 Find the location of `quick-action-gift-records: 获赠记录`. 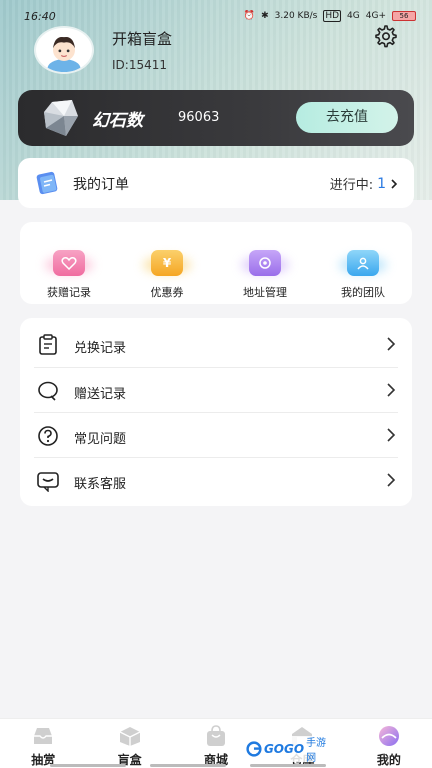

quick-action-gift-records: 获赠记录 is located at coordinates (69, 263).